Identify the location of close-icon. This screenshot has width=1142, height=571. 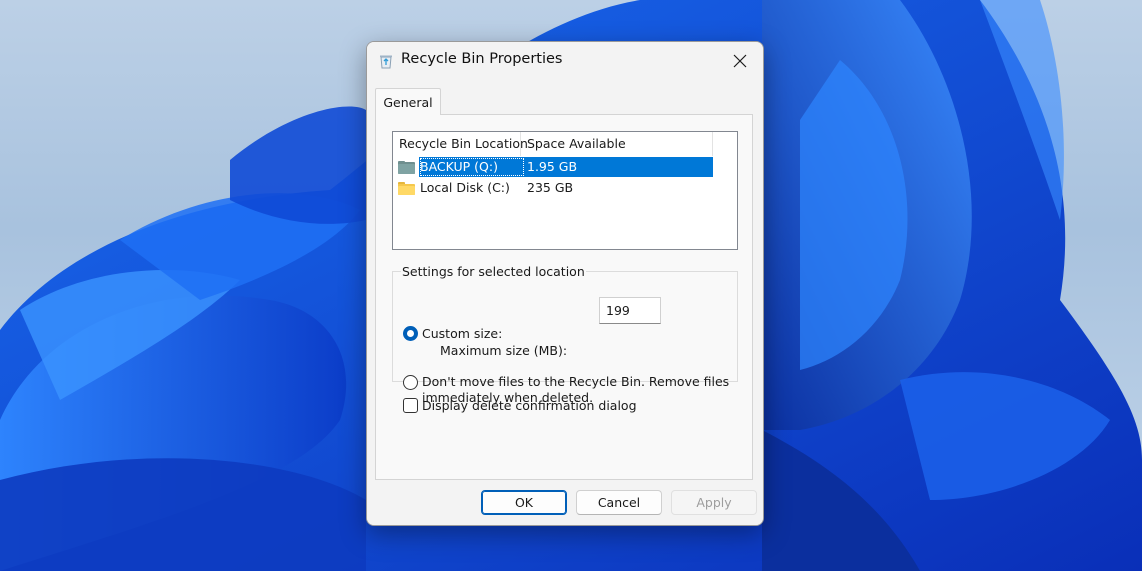
(740, 61).